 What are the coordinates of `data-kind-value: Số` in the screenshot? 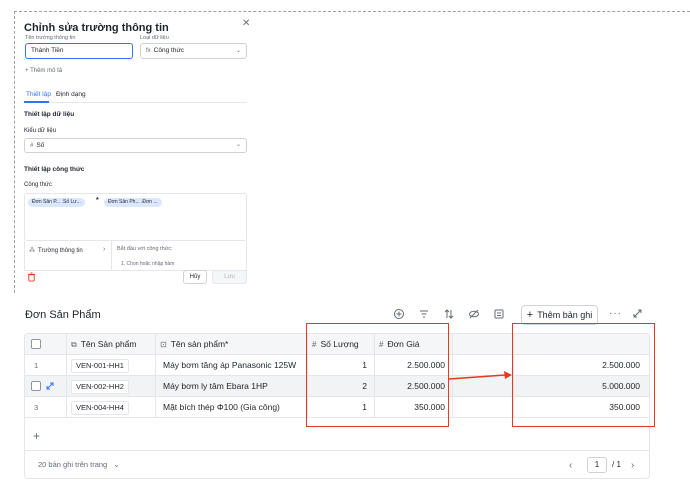 It's located at (40, 145).